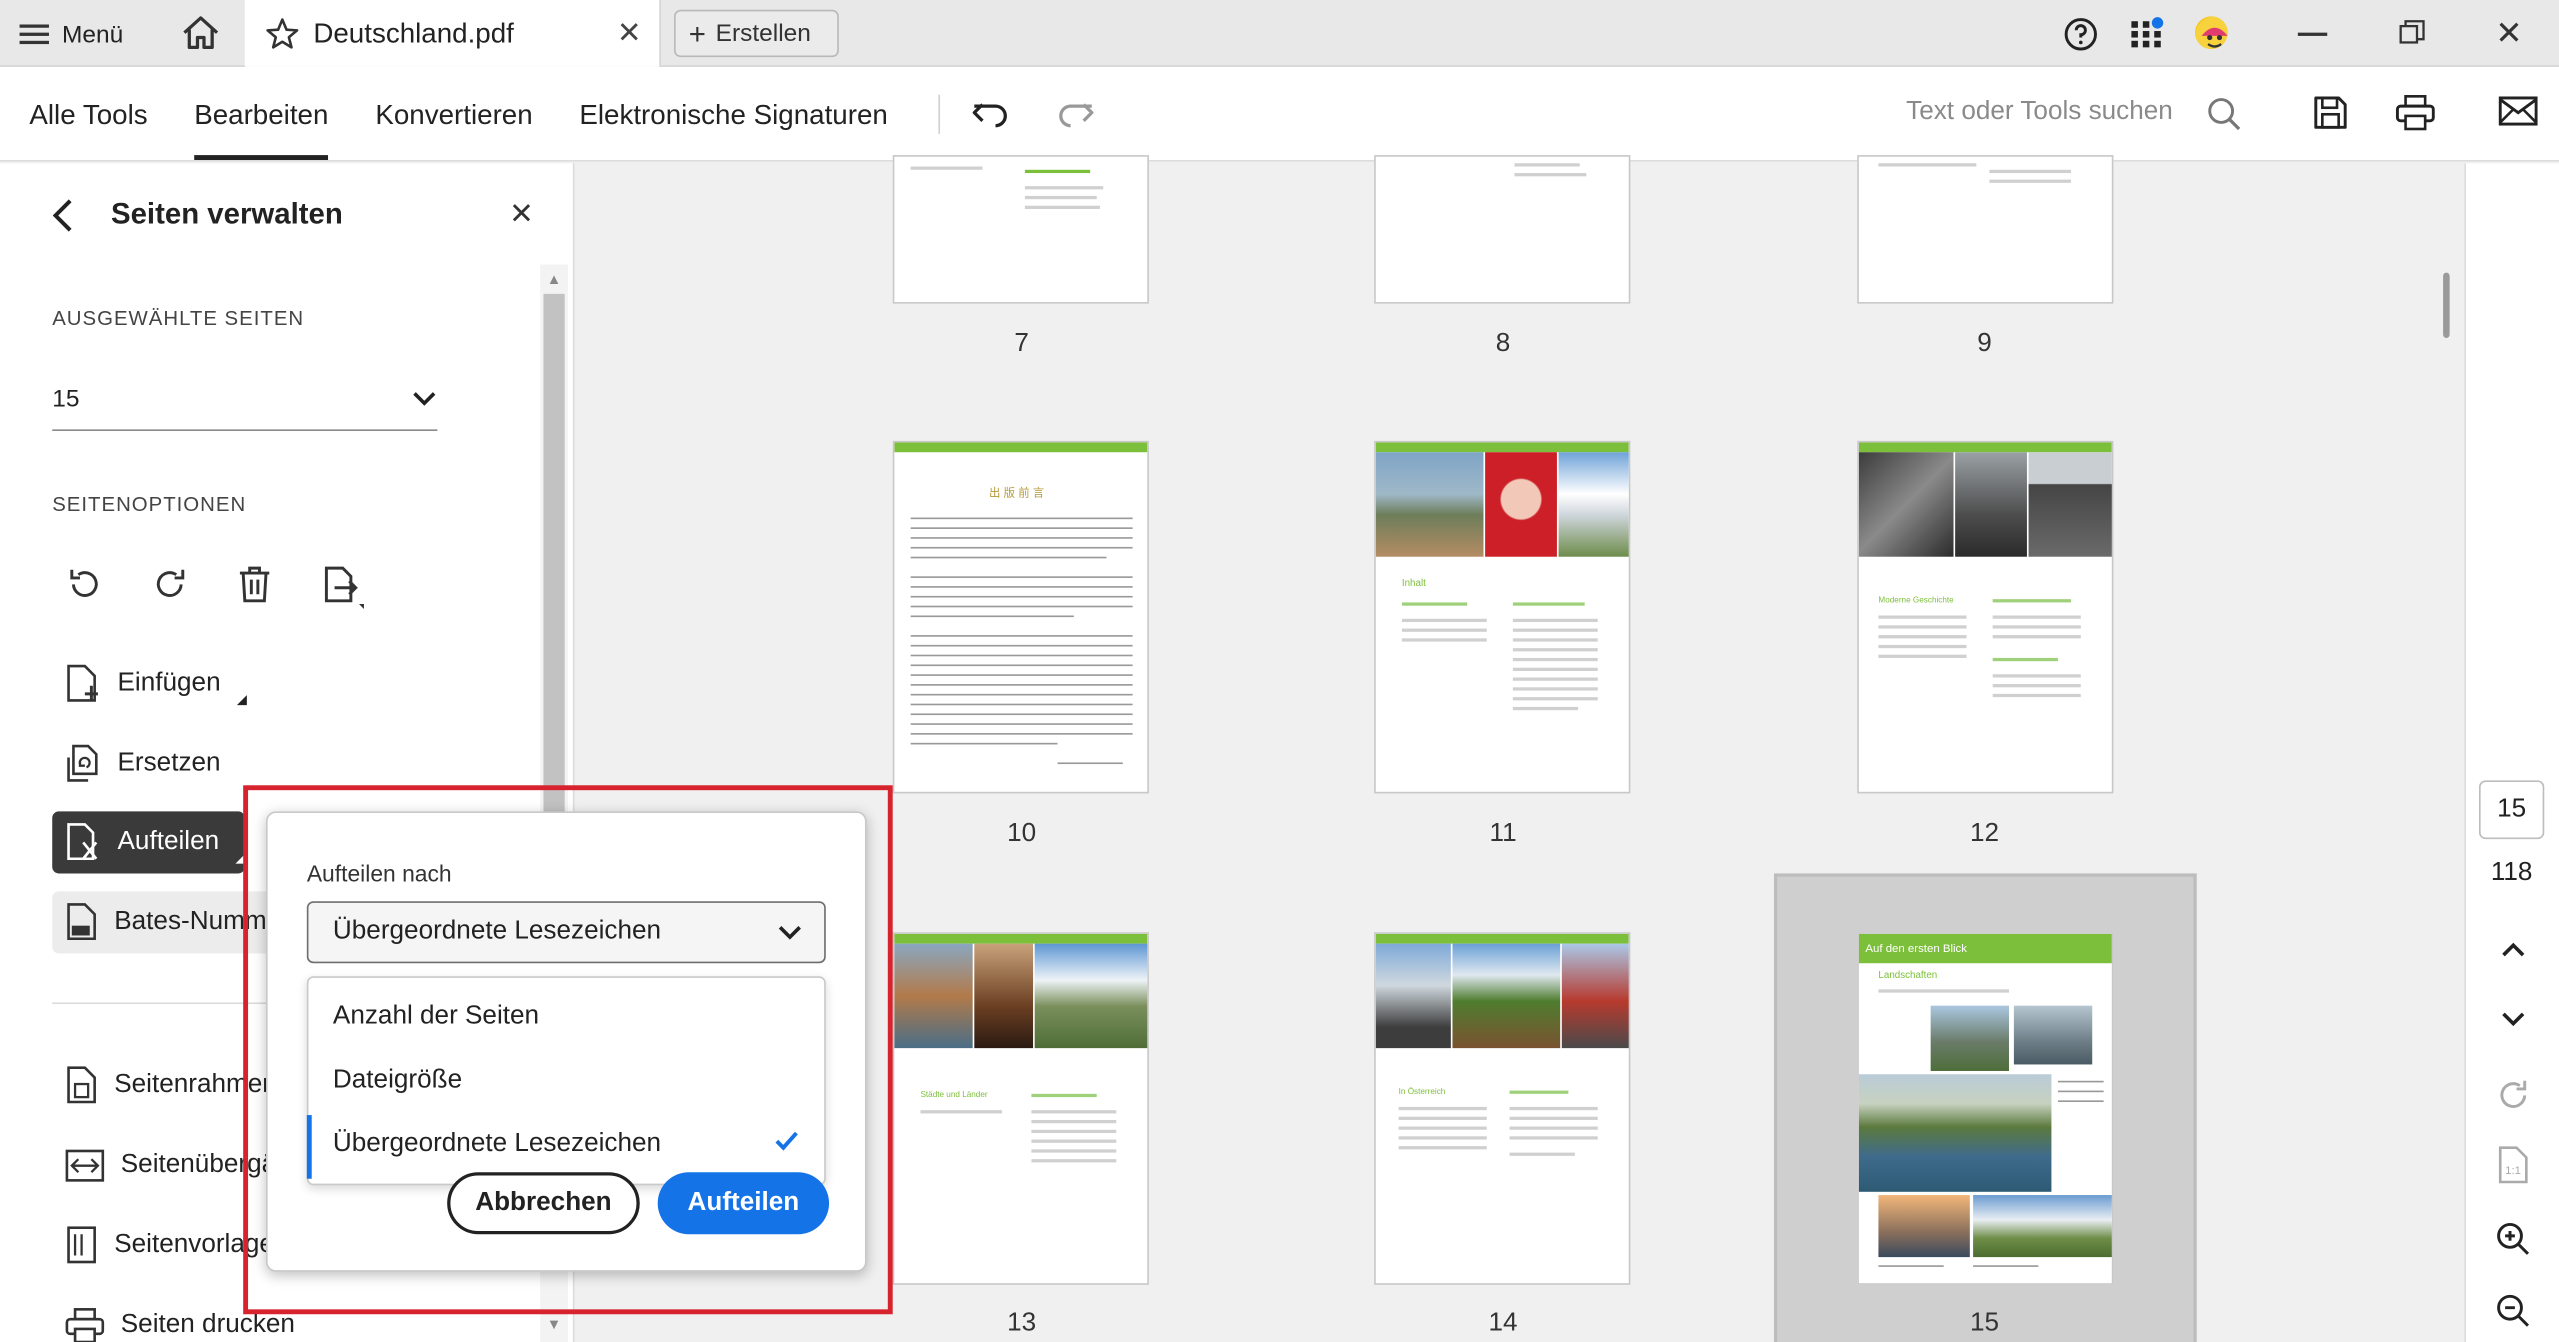  What do you see at coordinates (566, 932) in the screenshot?
I see `split-by-select: Übergeordnete Lesezeichen` at bounding box center [566, 932].